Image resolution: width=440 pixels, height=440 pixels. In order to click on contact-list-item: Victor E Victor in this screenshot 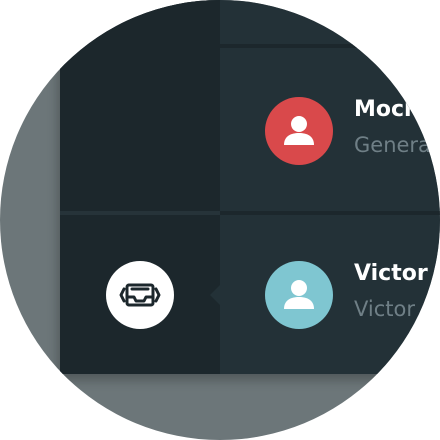, I will do `click(352, 295)`.